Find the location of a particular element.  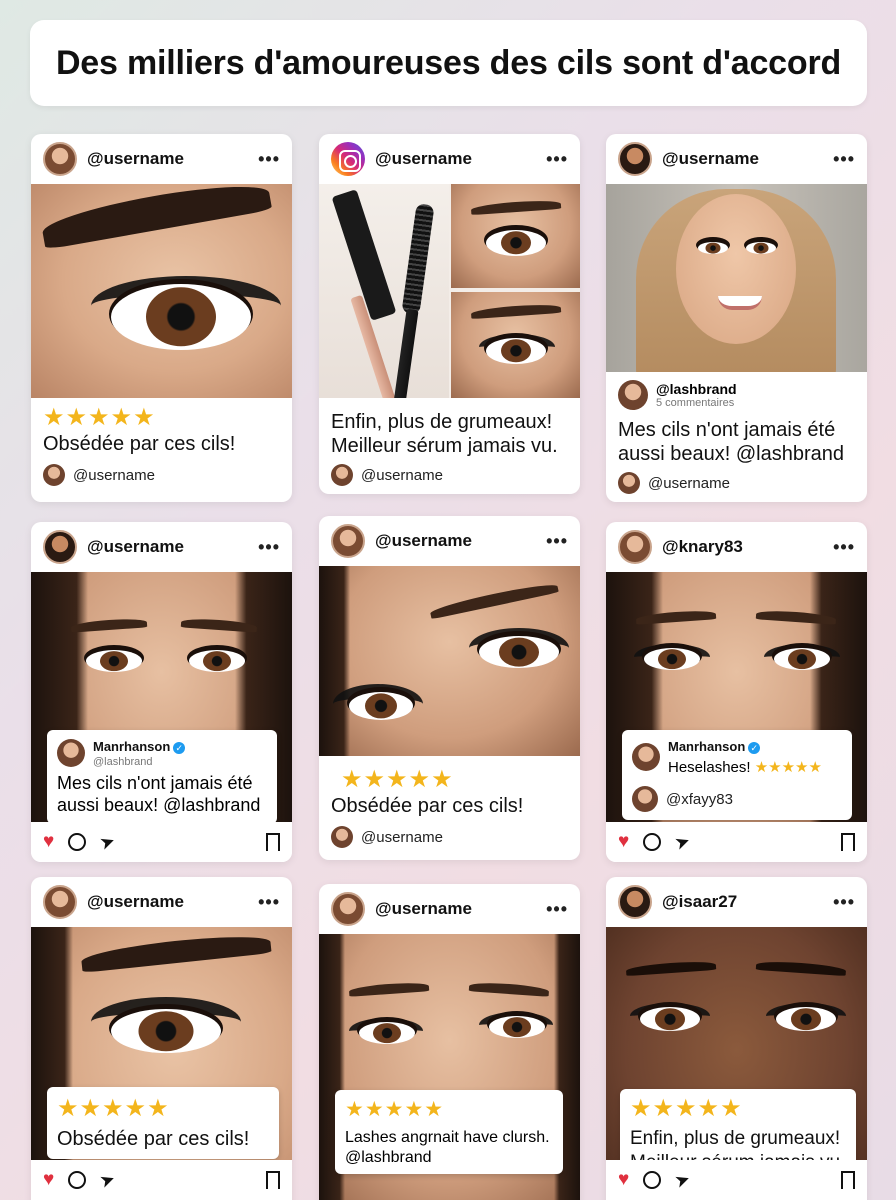

spoolie-brush is located at coordinates (418, 259).